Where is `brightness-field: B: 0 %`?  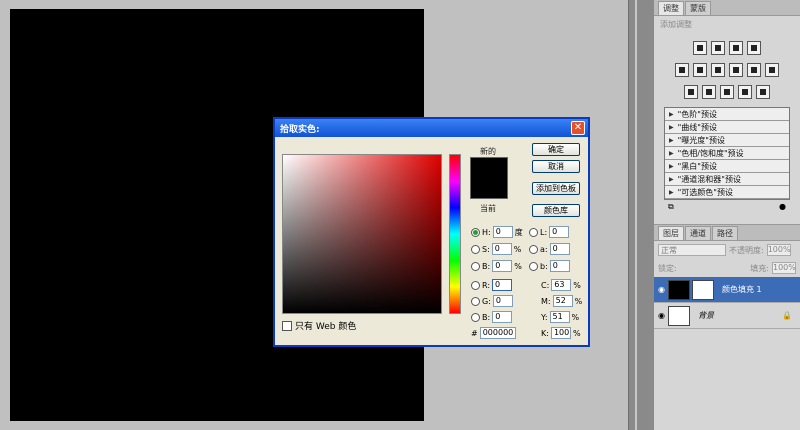 brightness-field: B: 0 % is located at coordinates (496, 266).